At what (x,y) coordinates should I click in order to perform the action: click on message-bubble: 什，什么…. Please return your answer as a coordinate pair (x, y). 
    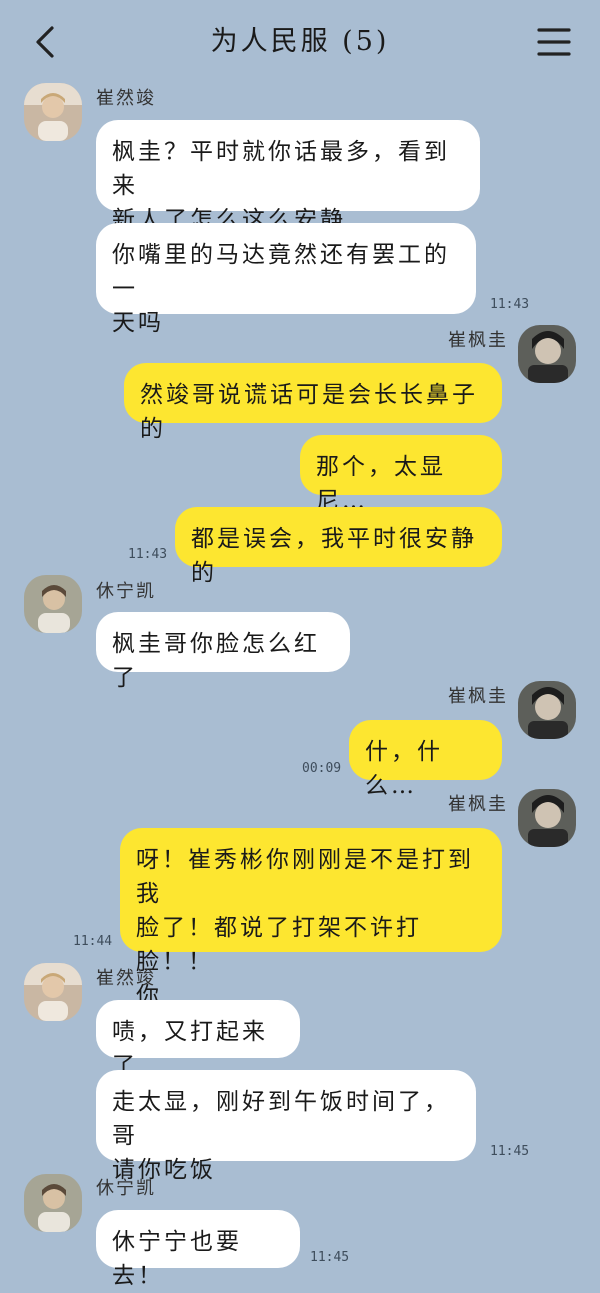
    Looking at the image, I should click on (425, 759).